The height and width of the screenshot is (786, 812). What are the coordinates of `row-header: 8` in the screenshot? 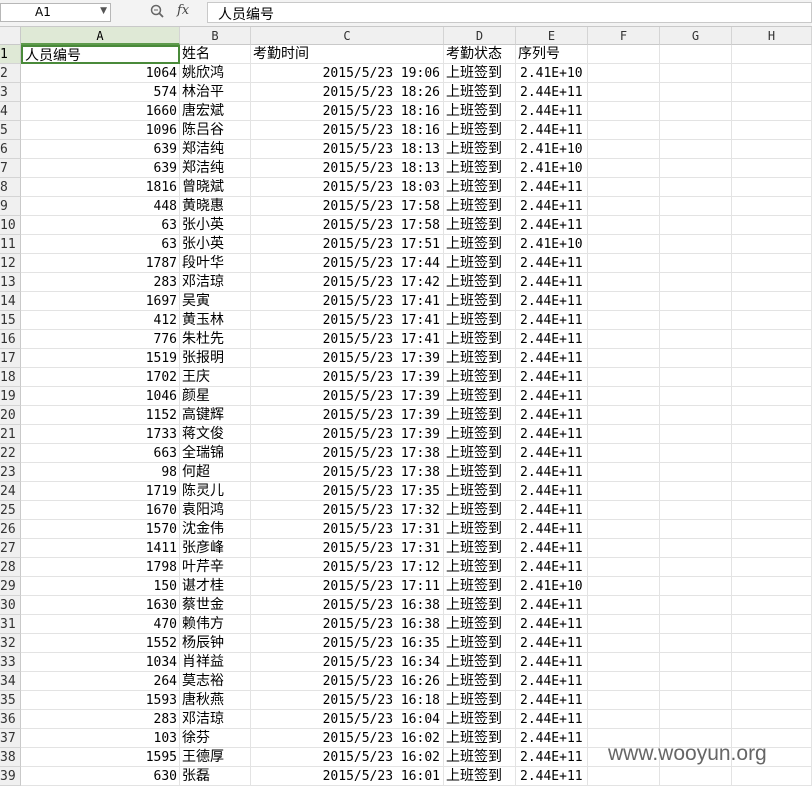 It's located at (10, 187).